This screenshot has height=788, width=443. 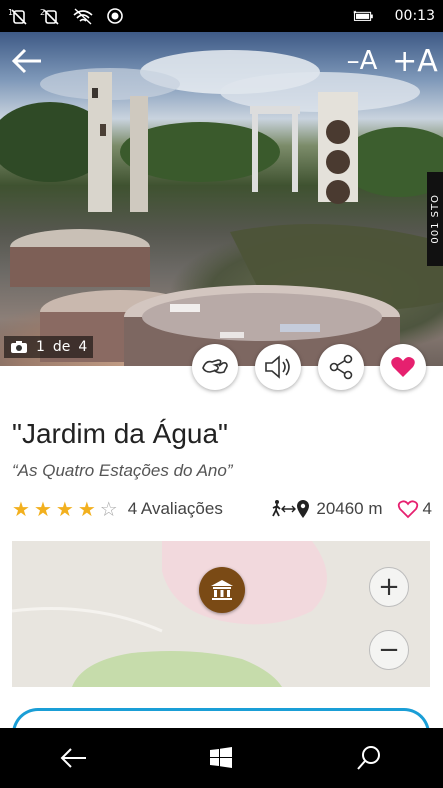 What do you see at coordinates (49, 347) in the screenshot?
I see `photo-counter: 1 de 4` at bounding box center [49, 347].